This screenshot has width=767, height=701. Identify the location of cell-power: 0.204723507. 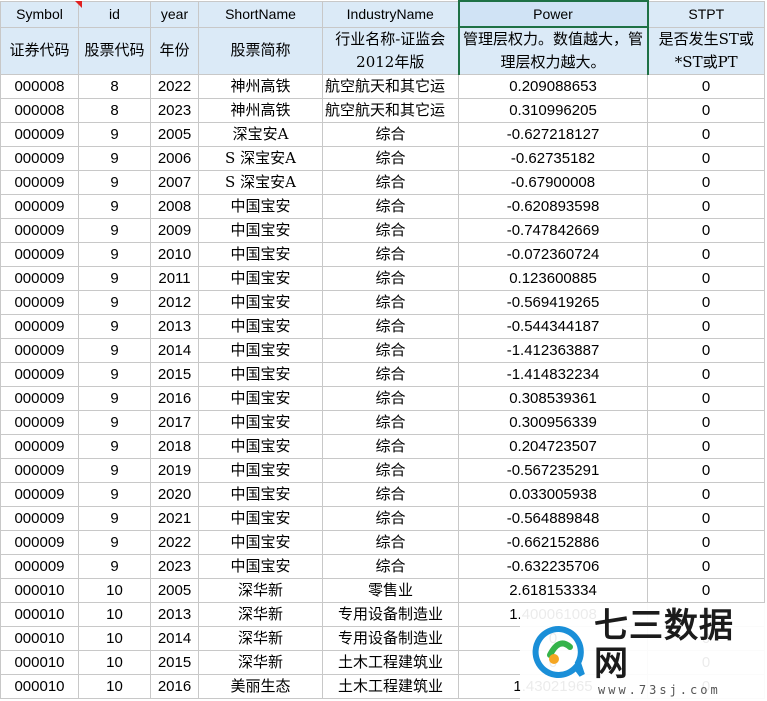
(553, 446).